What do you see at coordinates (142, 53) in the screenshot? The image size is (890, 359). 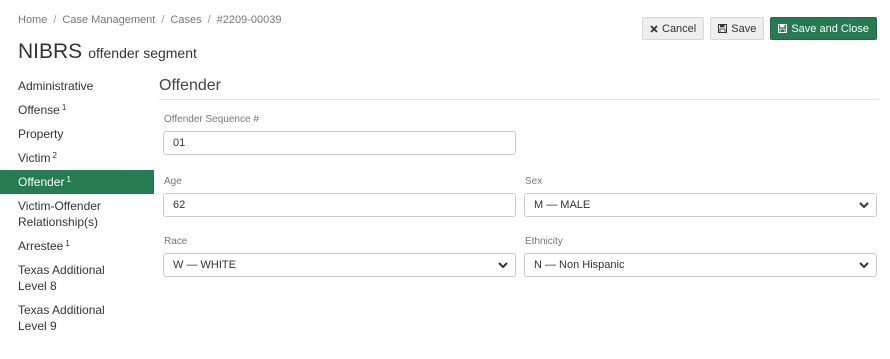 I see `page-title-sub: offender segment` at bounding box center [142, 53].